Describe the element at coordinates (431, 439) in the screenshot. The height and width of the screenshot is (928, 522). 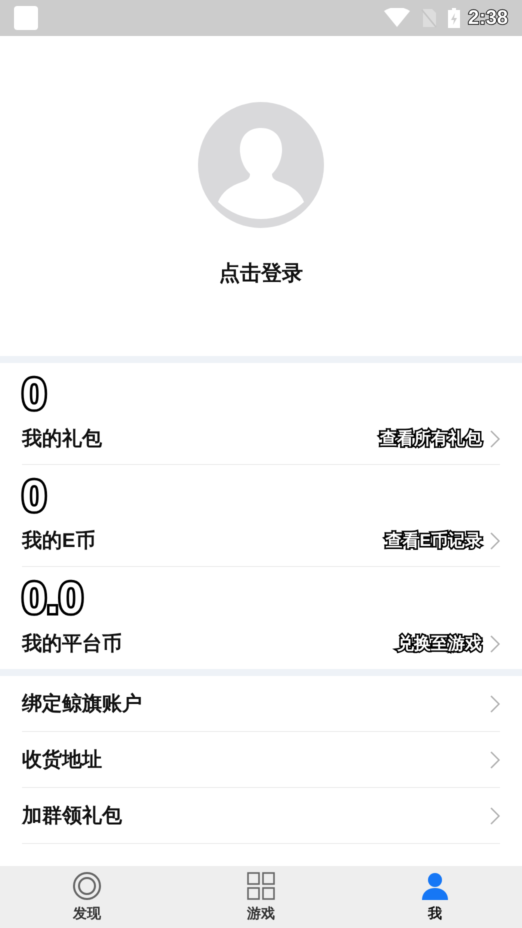
I see `stat-link: 查看所有礼包` at that location.